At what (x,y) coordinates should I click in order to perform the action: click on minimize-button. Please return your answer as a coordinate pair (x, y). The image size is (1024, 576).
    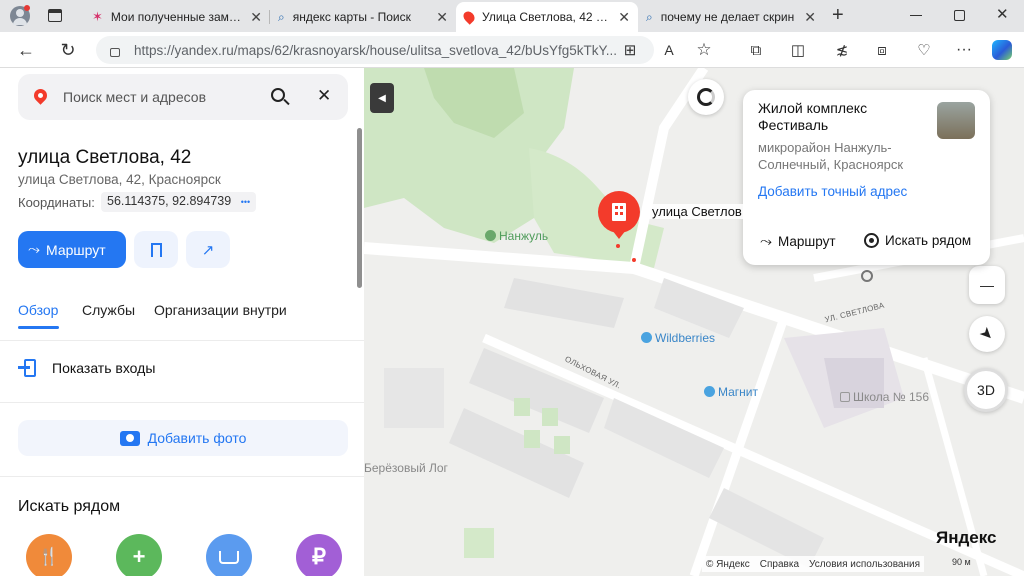
    Looking at the image, I should click on (916, 15).